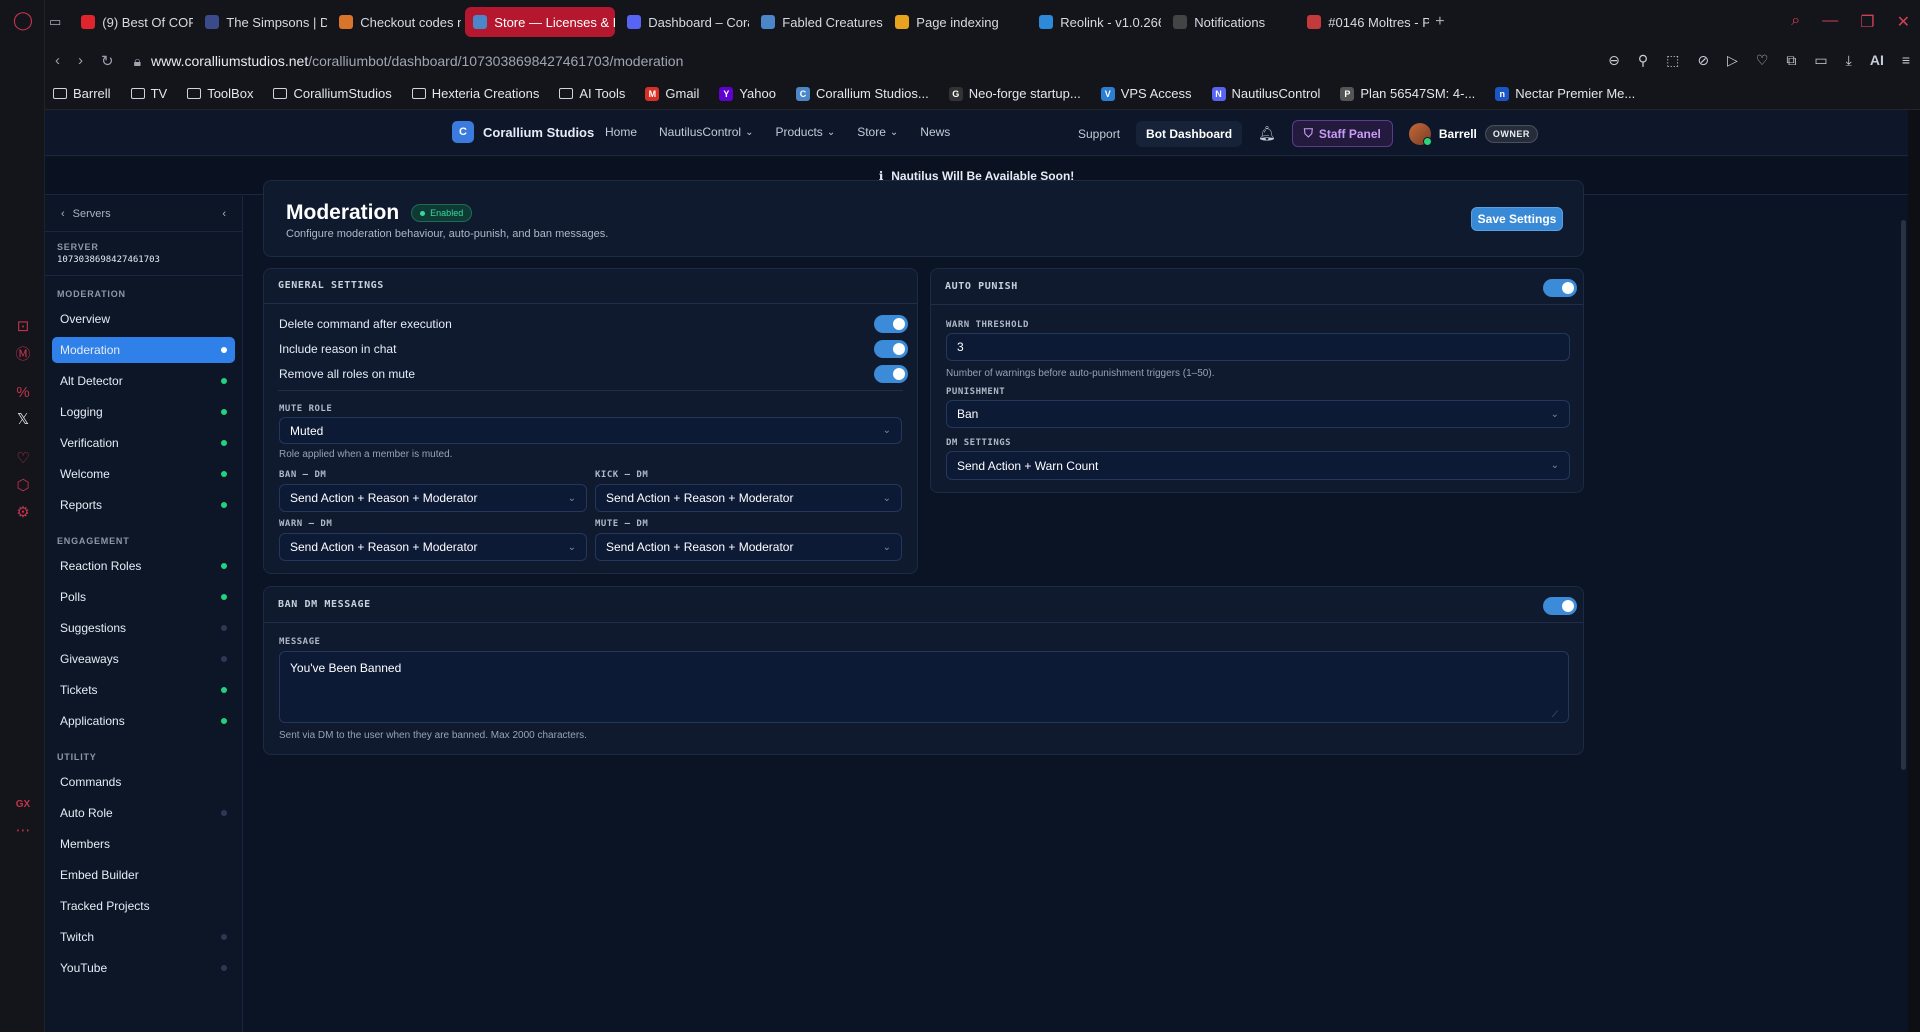 The height and width of the screenshot is (1032, 1920). What do you see at coordinates (1867, 22) in the screenshot?
I see `restore-icon: ❐` at bounding box center [1867, 22].